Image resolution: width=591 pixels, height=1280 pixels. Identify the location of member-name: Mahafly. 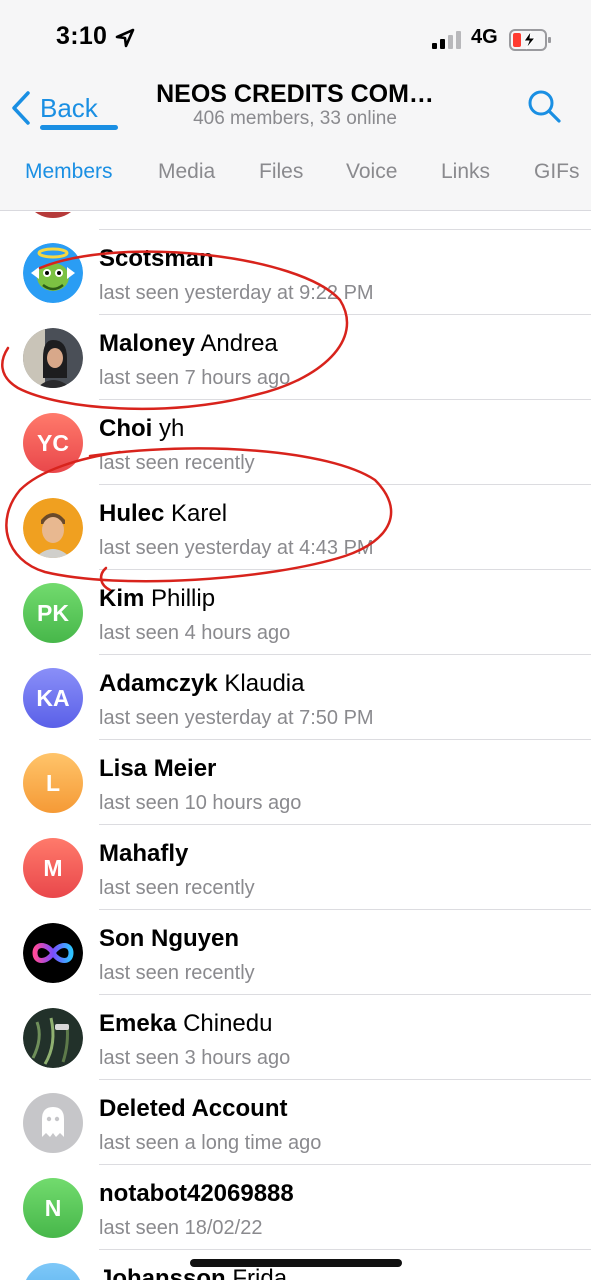
(144, 853).